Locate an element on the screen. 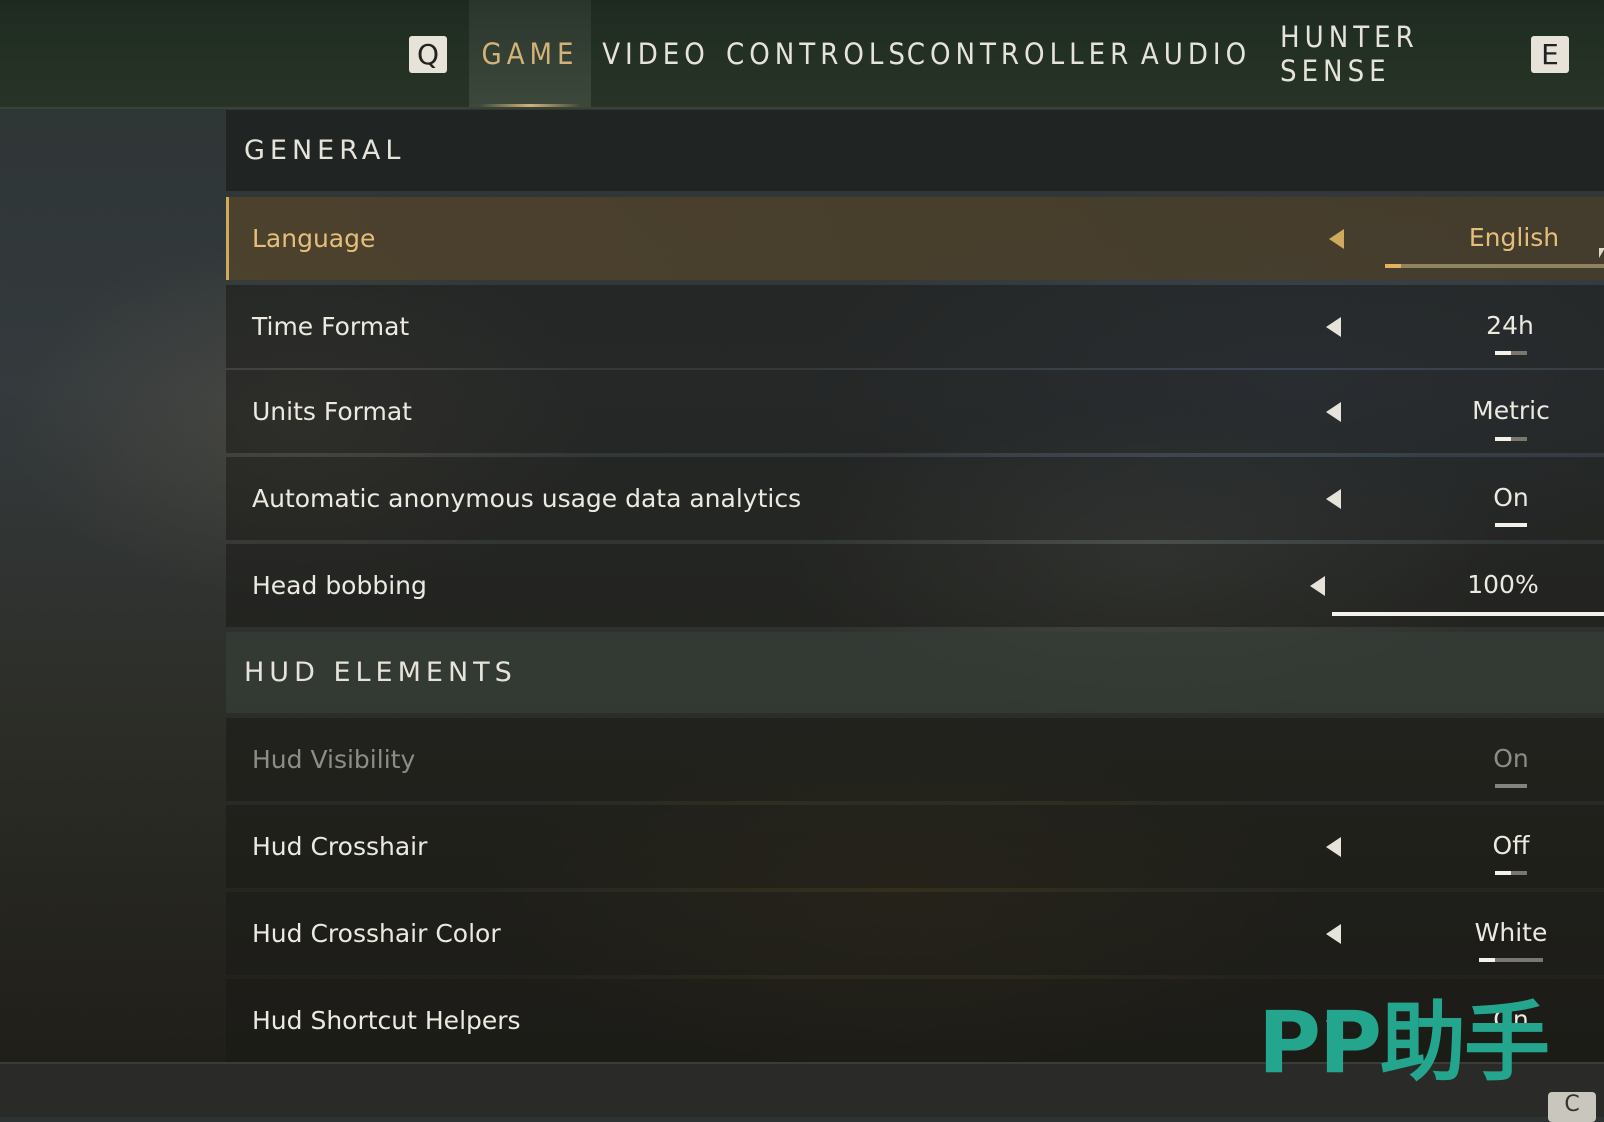  setting-row-head-bobbing: Head bobbing 100% is located at coordinates (915, 585).